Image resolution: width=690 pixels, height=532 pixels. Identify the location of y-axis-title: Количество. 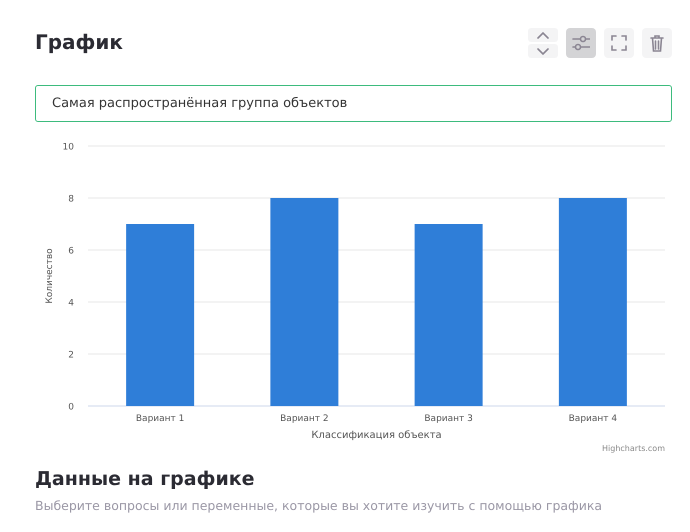
(50, 276).